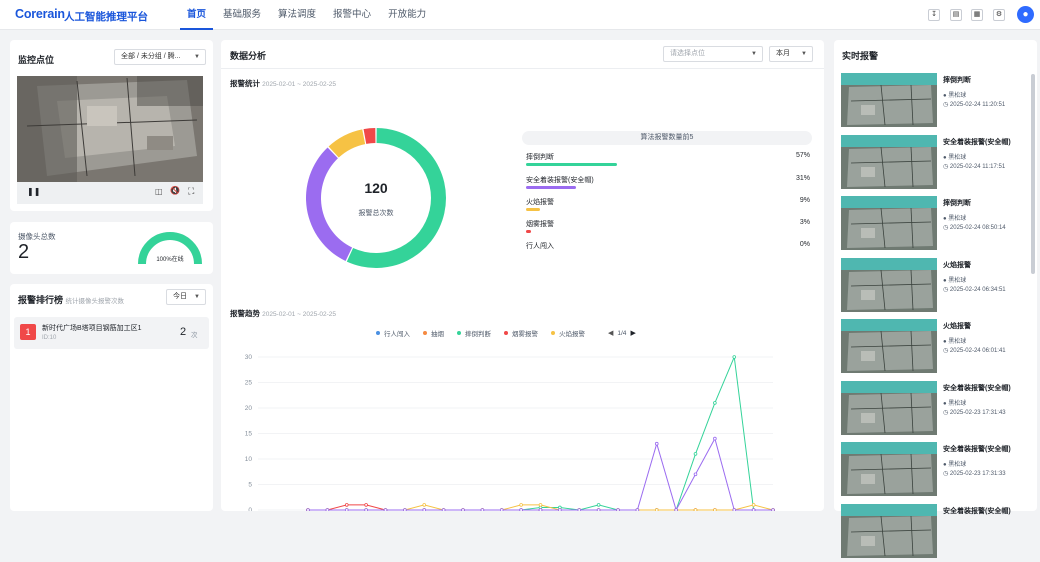  What do you see at coordinates (610, 333) in the screenshot?
I see `legend-prev-icon: ◀` at bounding box center [610, 333].